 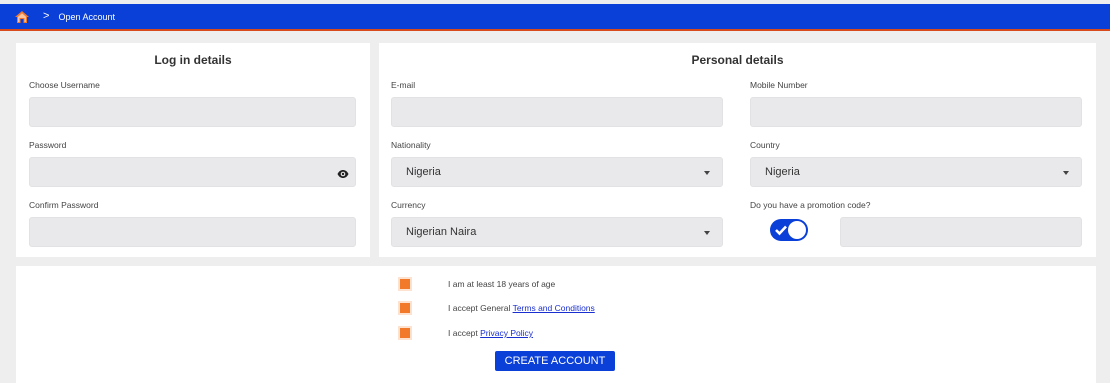 I want to click on login-panel-title: Log in details, so click(x=193, y=60).